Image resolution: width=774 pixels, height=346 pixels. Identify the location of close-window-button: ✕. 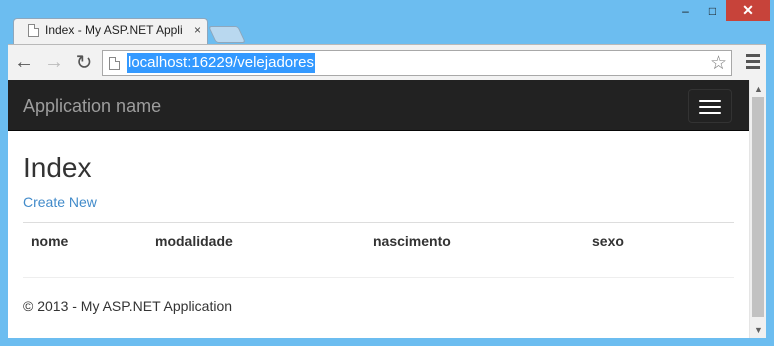
(748, 10).